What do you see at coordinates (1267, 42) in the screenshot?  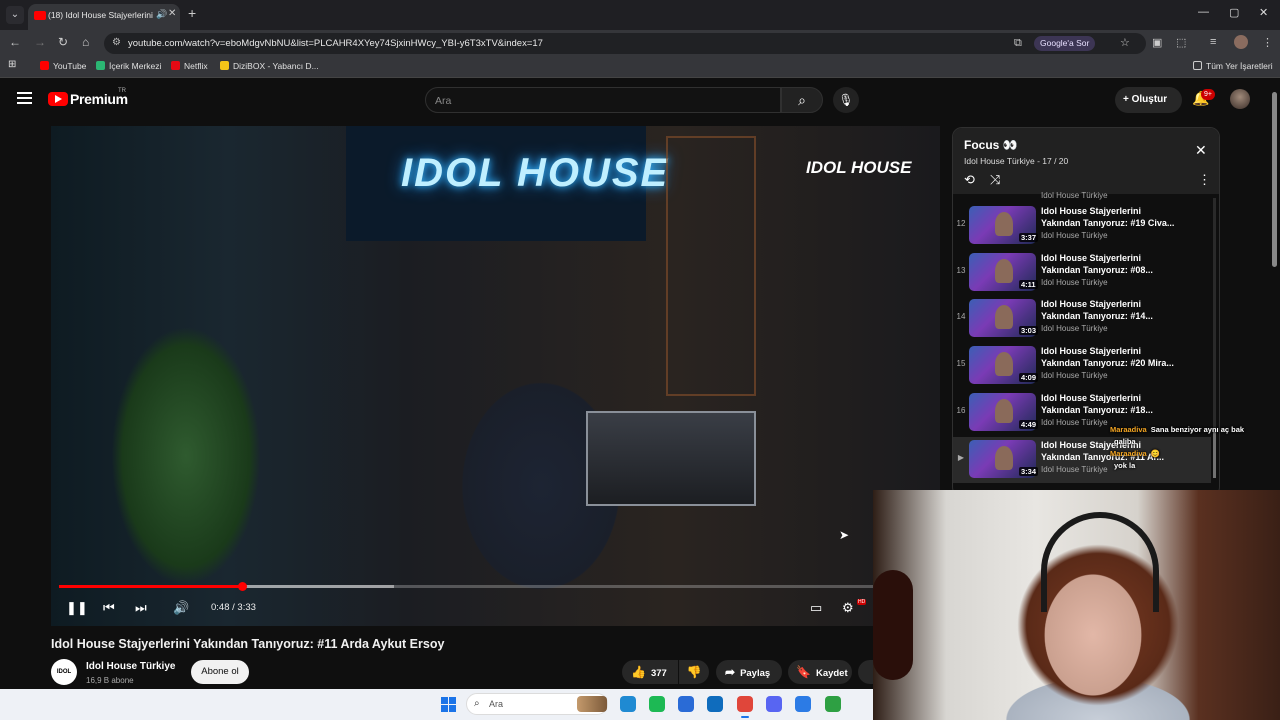 I see `browser-menu-icon: ⋮` at bounding box center [1267, 42].